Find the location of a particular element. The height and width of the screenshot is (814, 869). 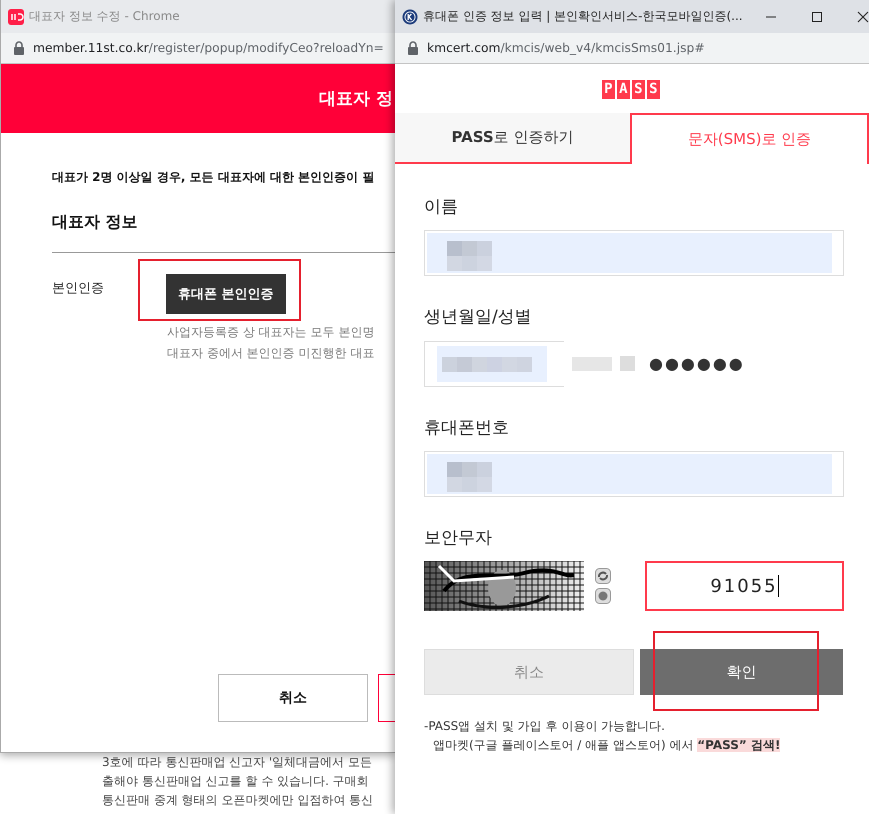

notice-text: 대표가 2명 이상일 경우, 모든 대표자에 대한 본인인증이 필 is located at coordinates (214, 177).